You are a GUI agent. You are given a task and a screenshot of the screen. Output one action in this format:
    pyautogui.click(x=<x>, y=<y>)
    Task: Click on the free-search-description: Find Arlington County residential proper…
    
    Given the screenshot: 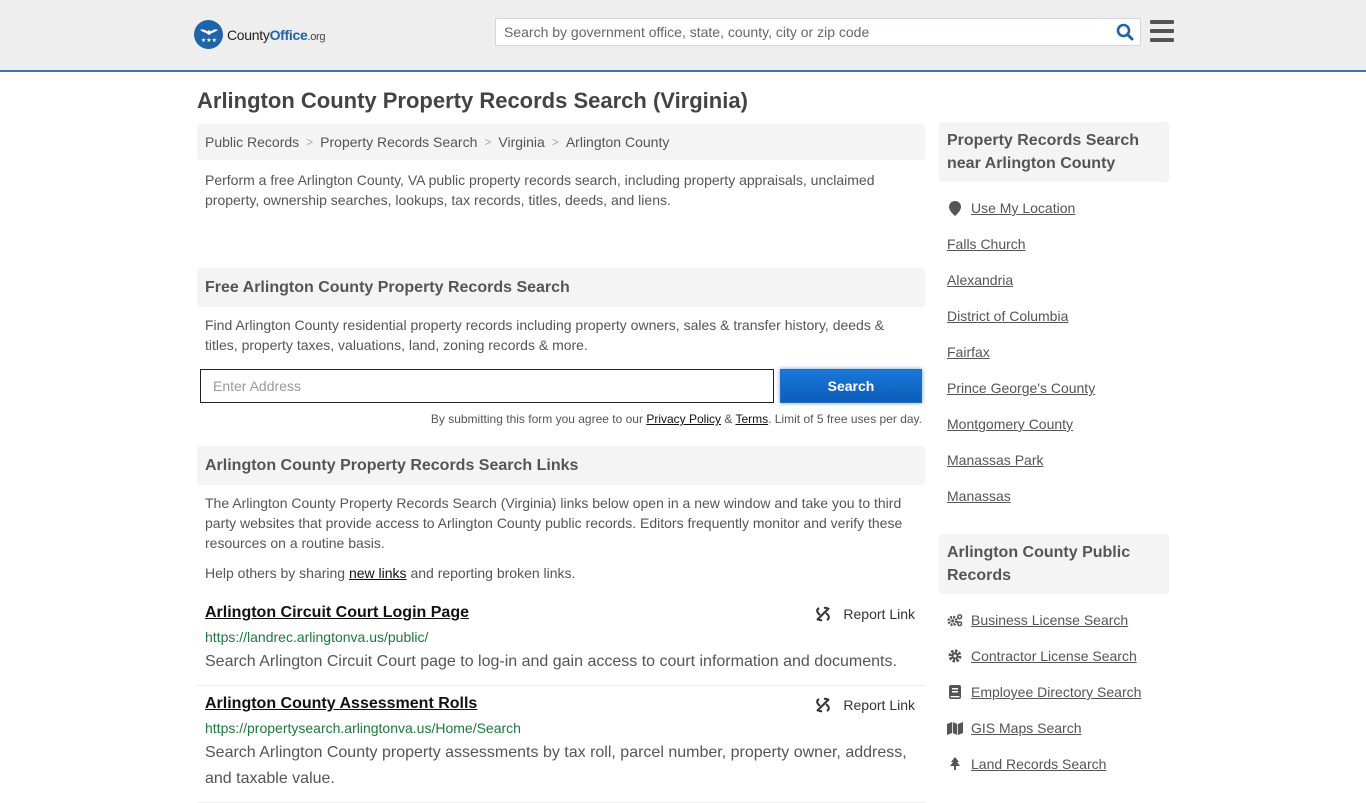 What is the action you would take?
    pyautogui.click(x=545, y=335)
    